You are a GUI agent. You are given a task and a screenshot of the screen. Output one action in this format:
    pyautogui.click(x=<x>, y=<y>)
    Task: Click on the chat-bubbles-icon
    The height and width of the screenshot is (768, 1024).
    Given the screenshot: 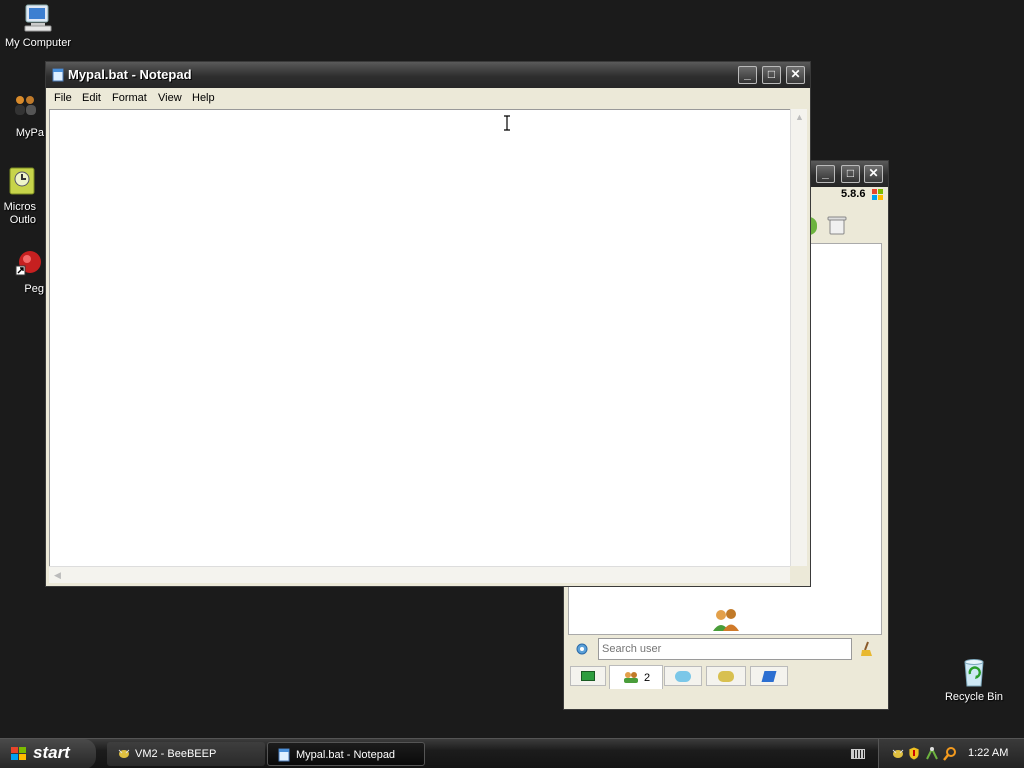 What is the action you would take?
    pyautogui.click(x=683, y=676)
    